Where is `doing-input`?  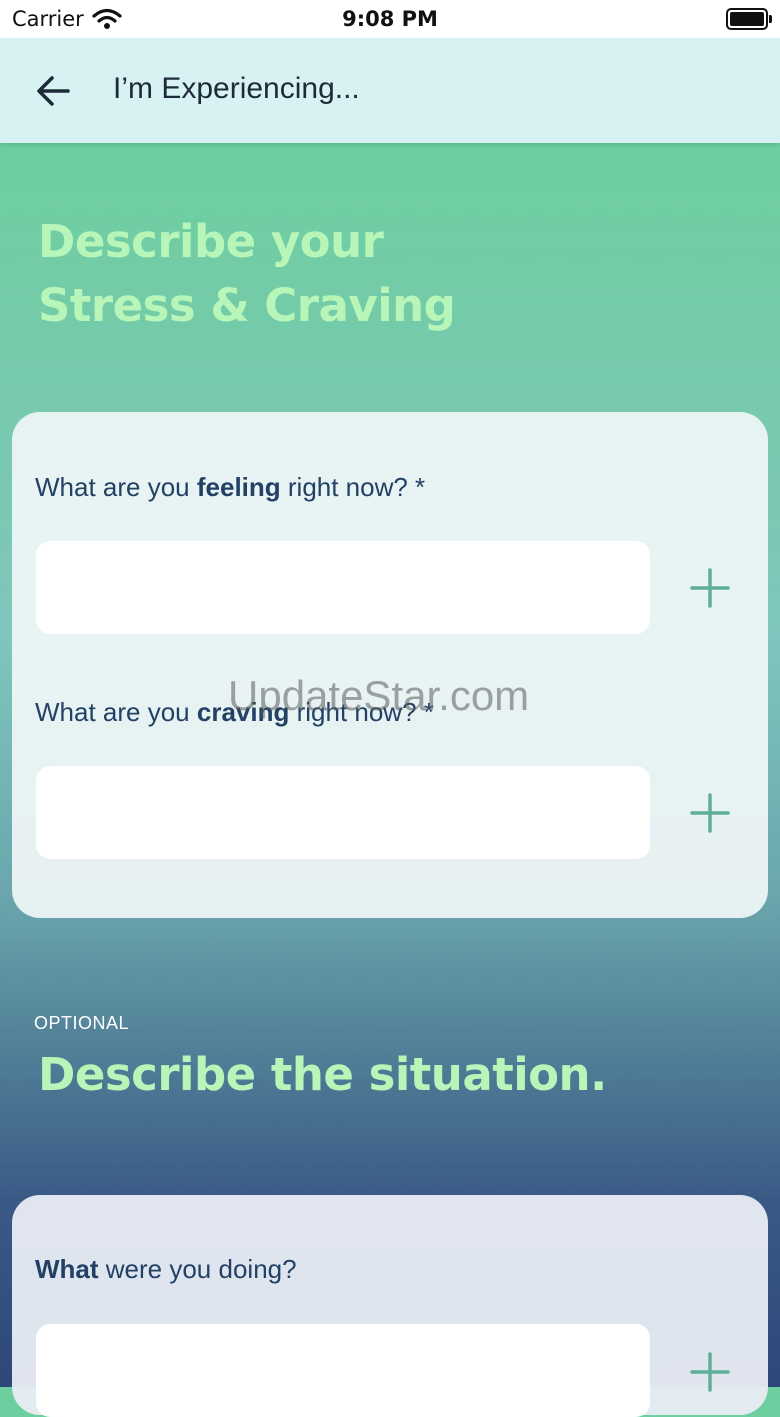 doing-input is located at coordinates (343, 1370).